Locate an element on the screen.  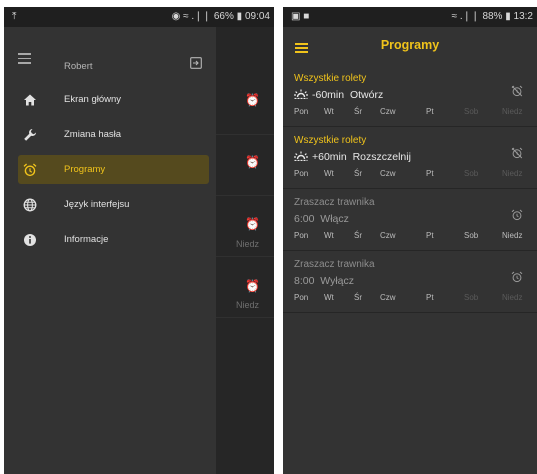
globe-icon is located at coordinates (30, 205).